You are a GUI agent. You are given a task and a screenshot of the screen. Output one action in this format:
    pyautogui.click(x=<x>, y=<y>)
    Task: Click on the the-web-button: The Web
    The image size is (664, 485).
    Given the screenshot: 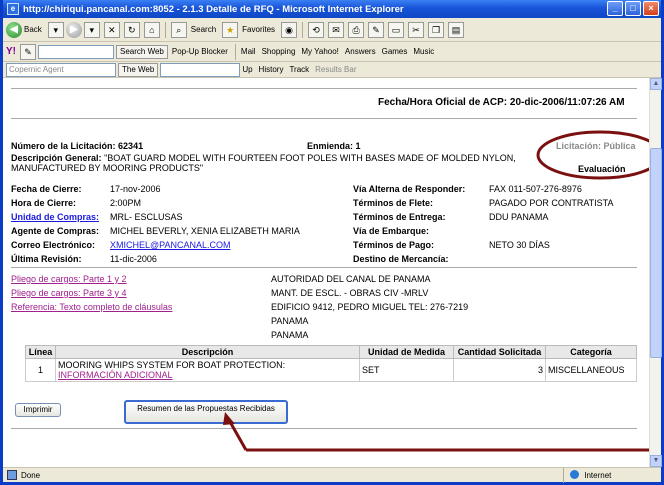 What is the action you would take?
    pyautogui.click(x=138, y=69)
    